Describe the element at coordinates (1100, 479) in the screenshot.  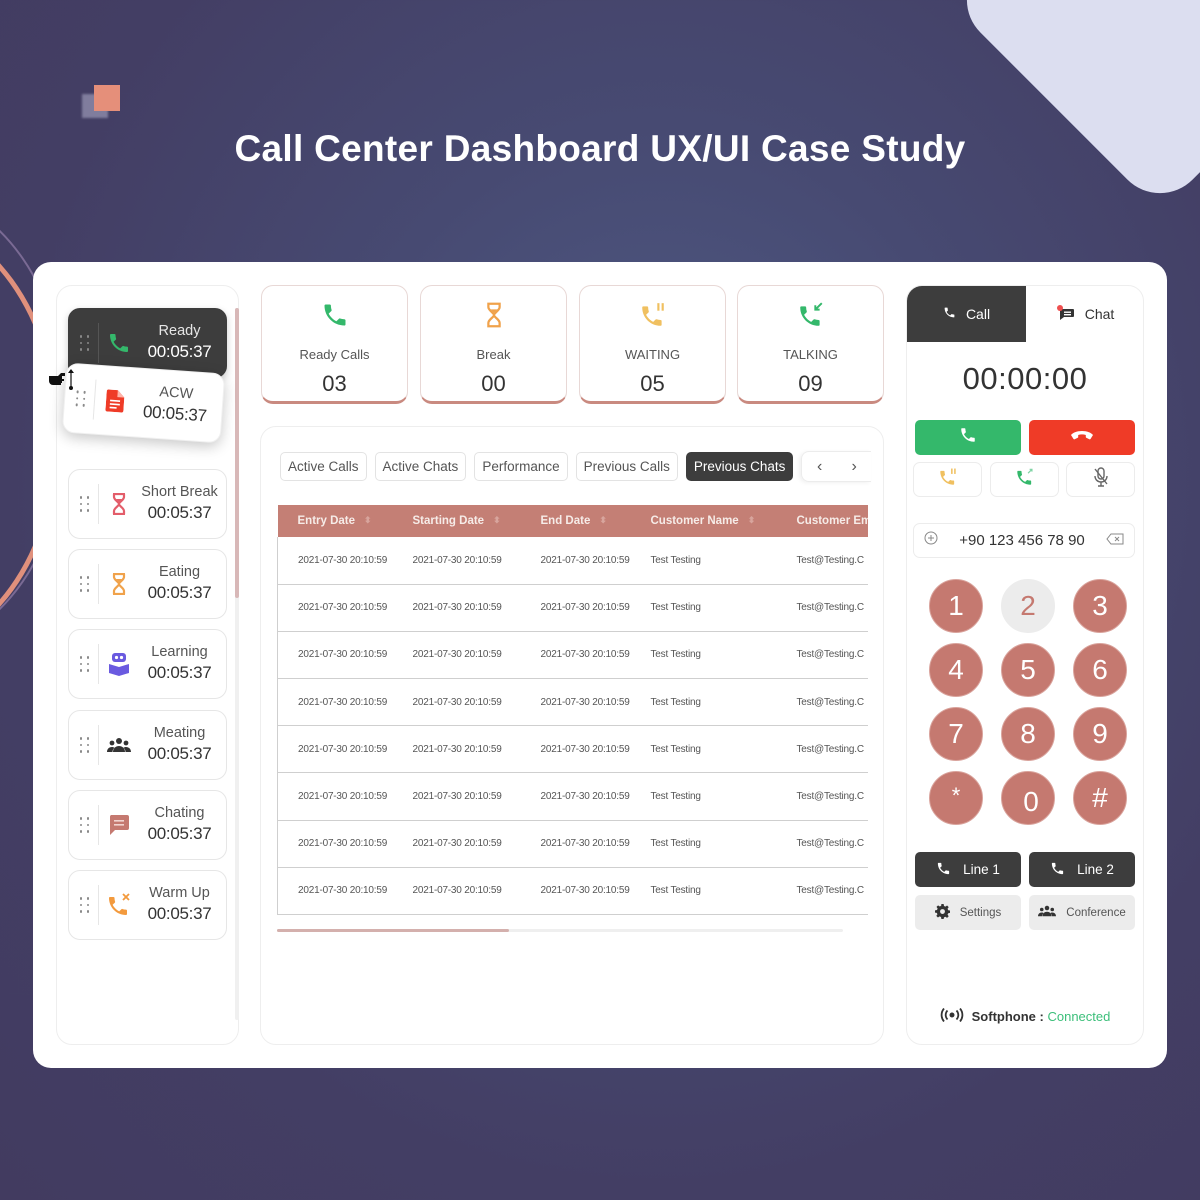
I see `mute-button` at that location.